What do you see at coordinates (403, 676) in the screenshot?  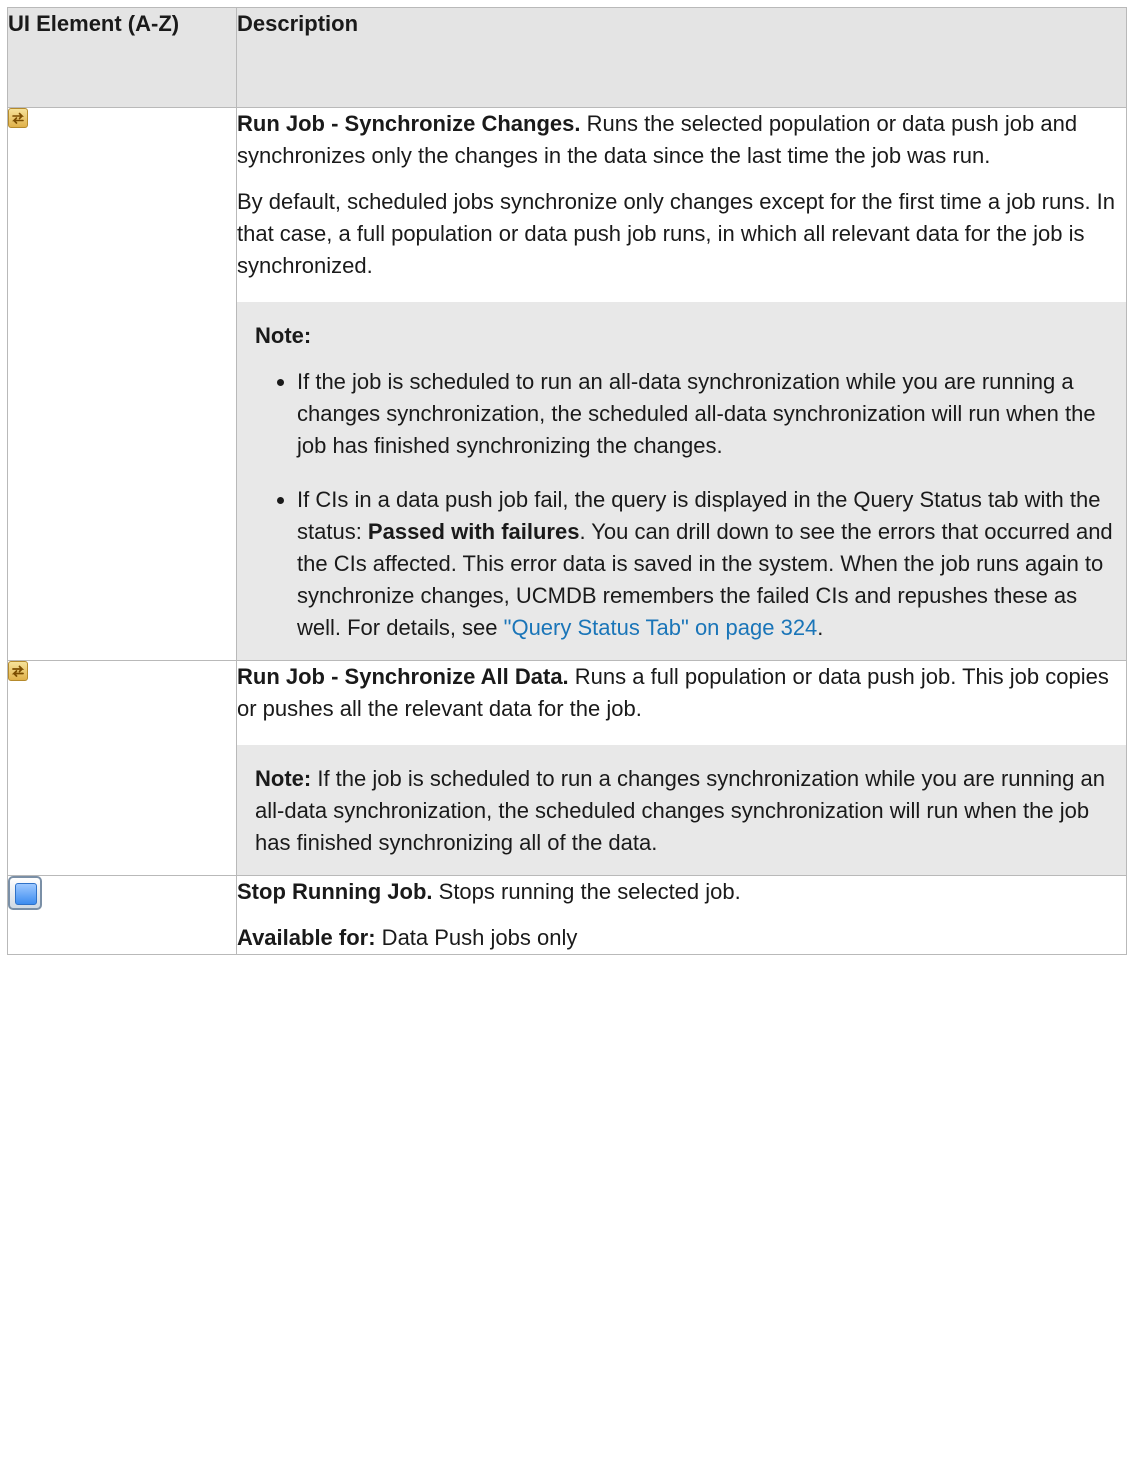 I see `element-title: Run Job - Synchronize All Data.` at bounding box center [403, 676].